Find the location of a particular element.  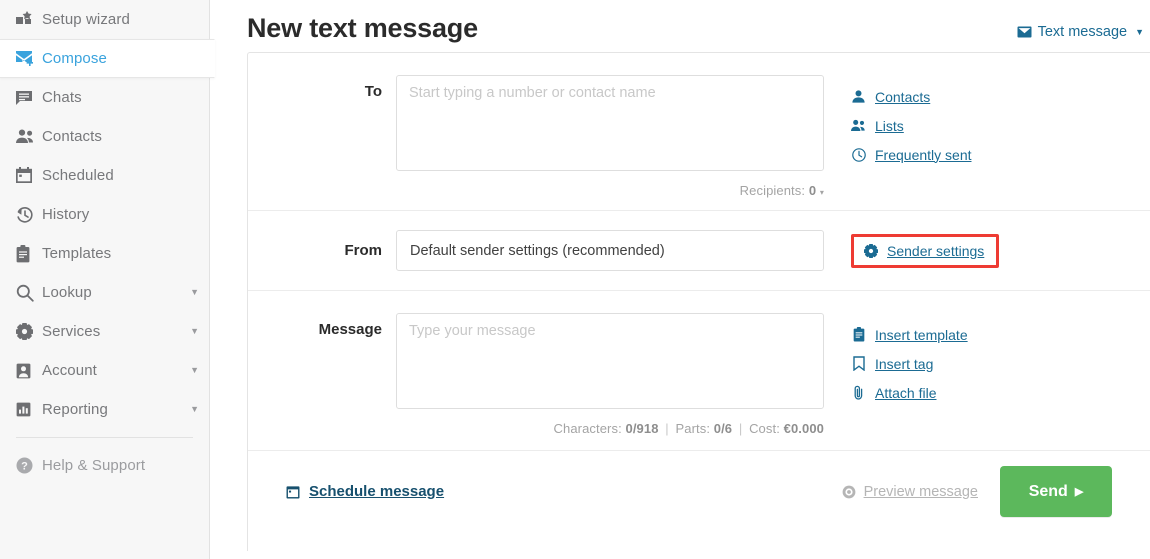

sidebar-item-templates: Templates is located at coordinates (104, 253).